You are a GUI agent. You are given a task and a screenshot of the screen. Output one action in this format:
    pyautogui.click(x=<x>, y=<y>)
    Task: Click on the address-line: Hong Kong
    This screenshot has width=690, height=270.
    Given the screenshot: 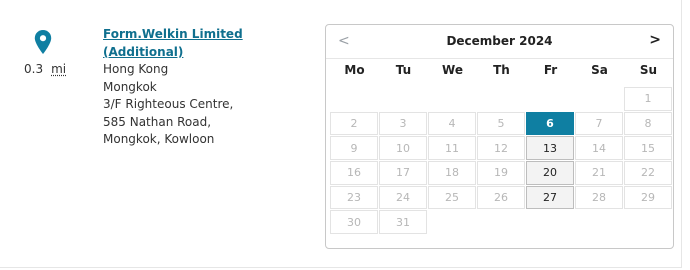 What is the action you would take?
    pyautogui.click(x=136, y=69)
    